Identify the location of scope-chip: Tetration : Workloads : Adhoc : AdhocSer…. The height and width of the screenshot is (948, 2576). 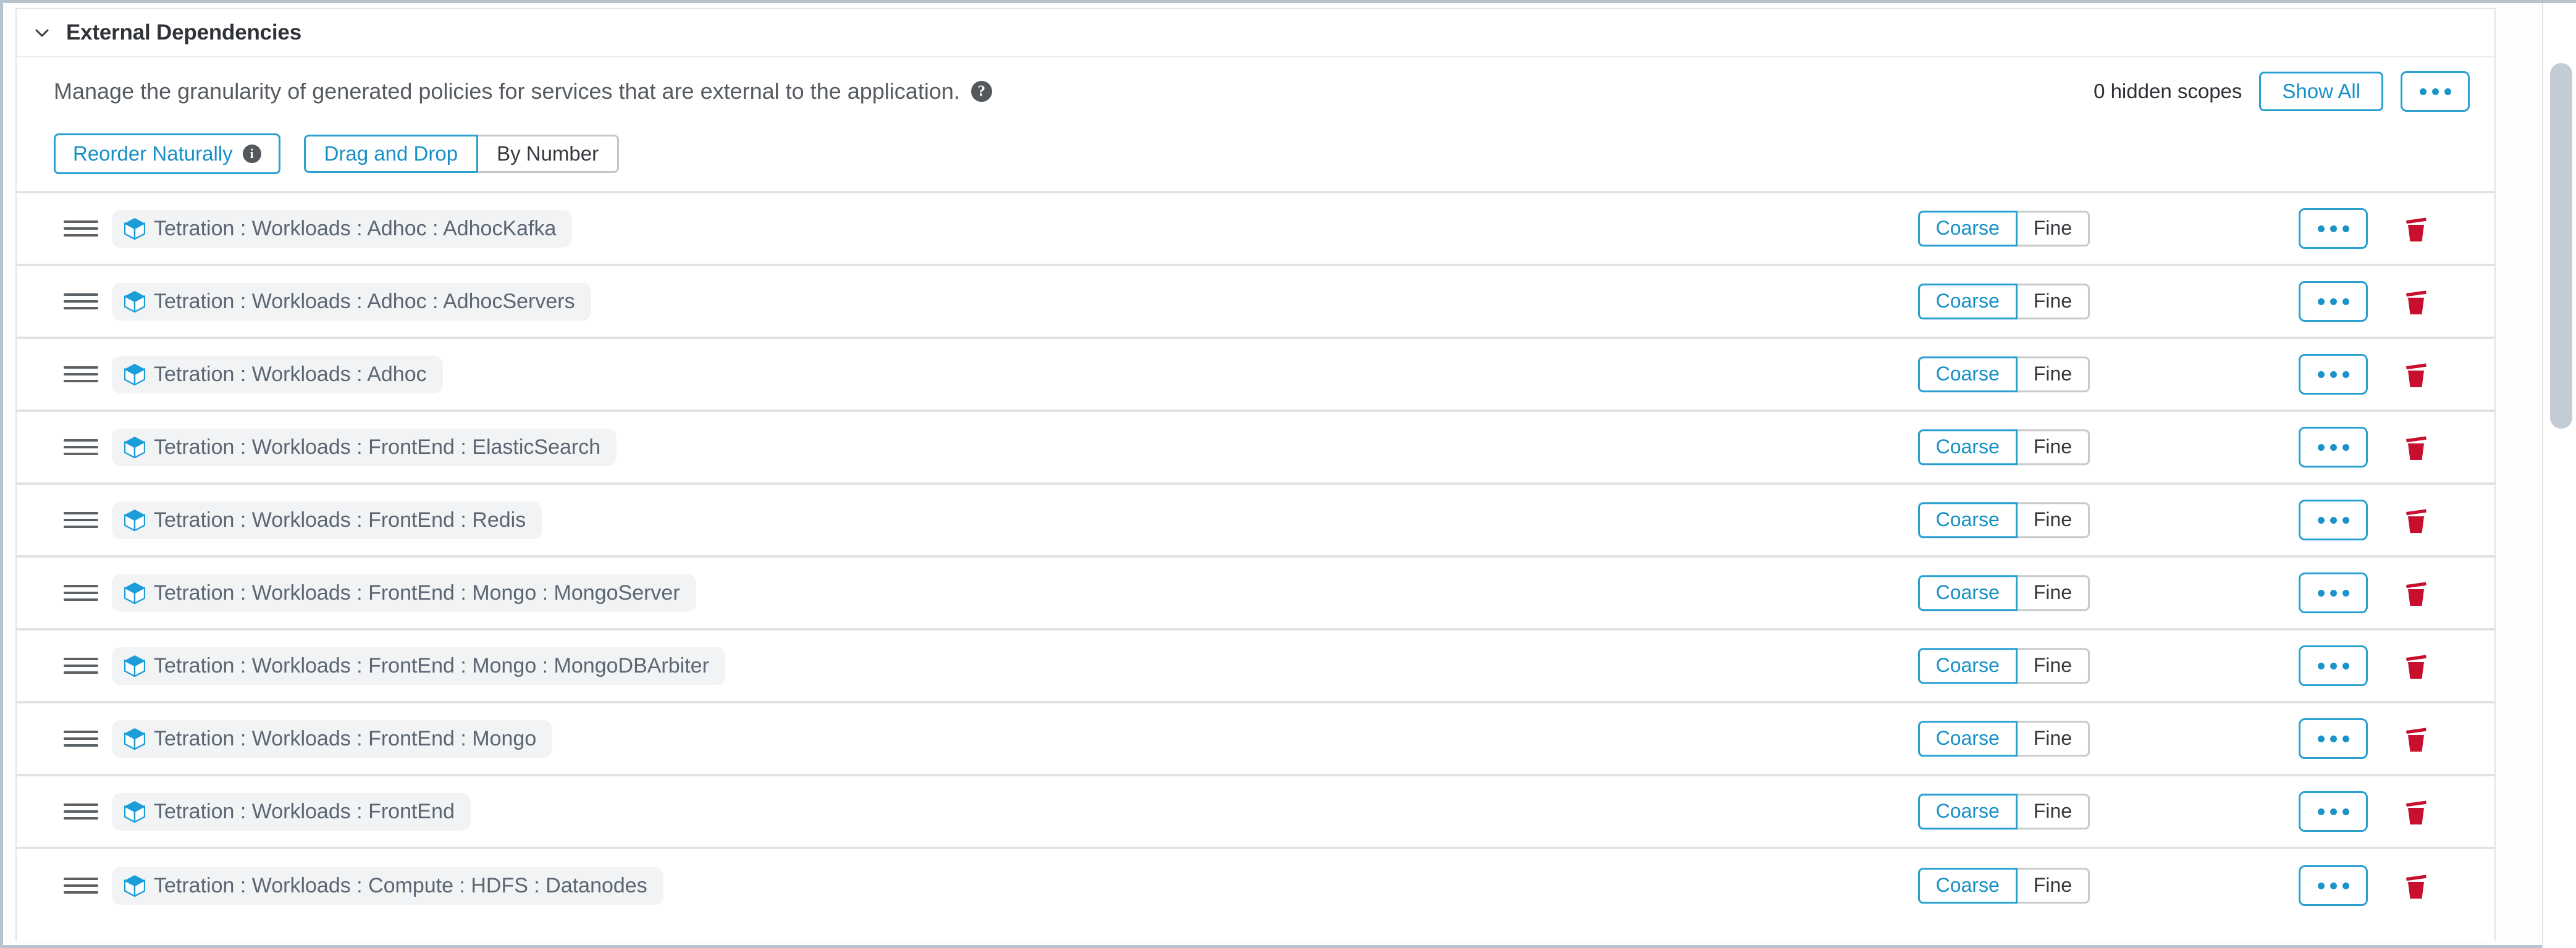
(351, 301).